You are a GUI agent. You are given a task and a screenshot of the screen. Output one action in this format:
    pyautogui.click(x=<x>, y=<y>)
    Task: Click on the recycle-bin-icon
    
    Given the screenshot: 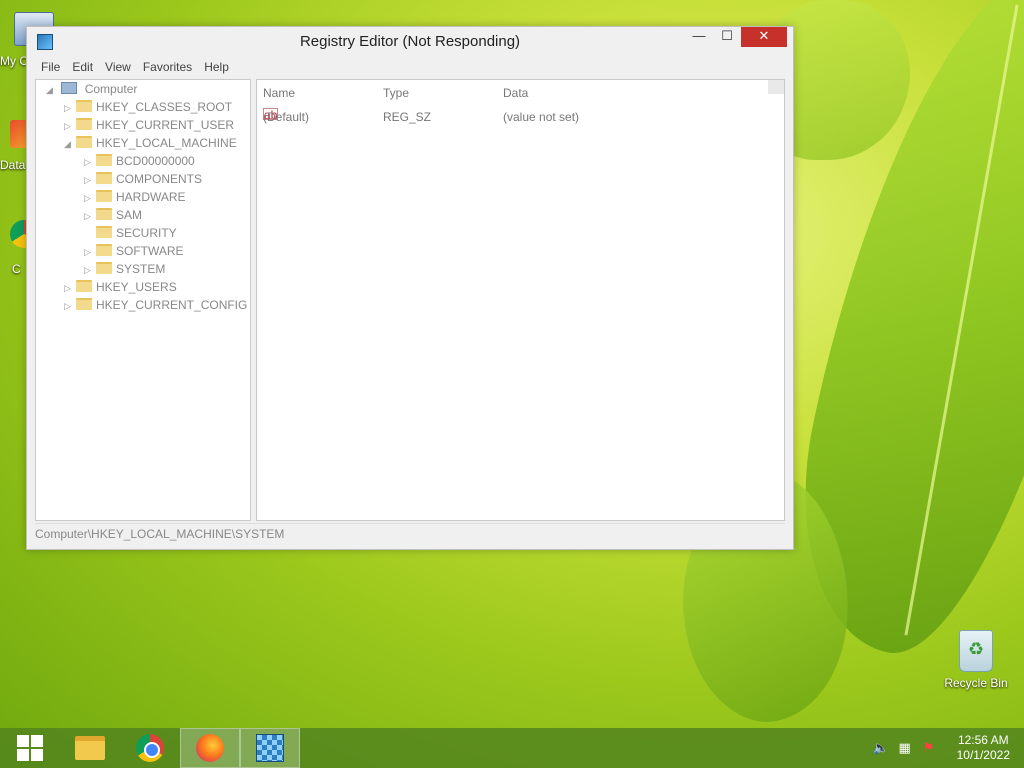 What is the action you would take?
    pyautogui.click(x=976, y=651)
    